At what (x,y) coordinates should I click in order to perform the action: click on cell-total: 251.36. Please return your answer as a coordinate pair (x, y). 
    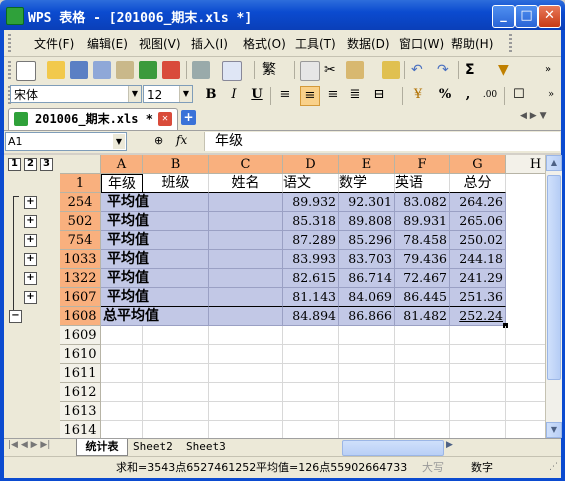
    Looking at the image, I should click on (478, 297).